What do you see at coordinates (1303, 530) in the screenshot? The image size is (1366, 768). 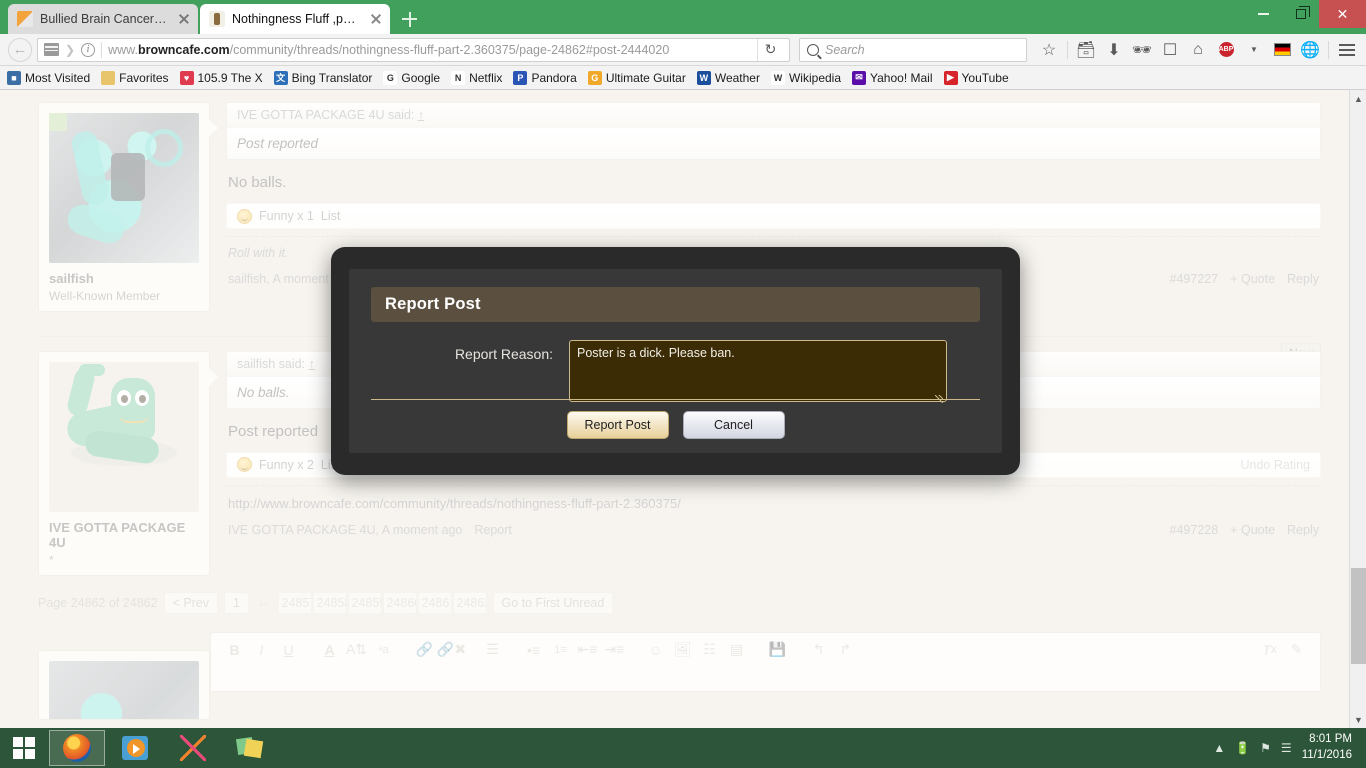 I see `post-2-reply-button: Reply` at bounding box center [1303, 530].